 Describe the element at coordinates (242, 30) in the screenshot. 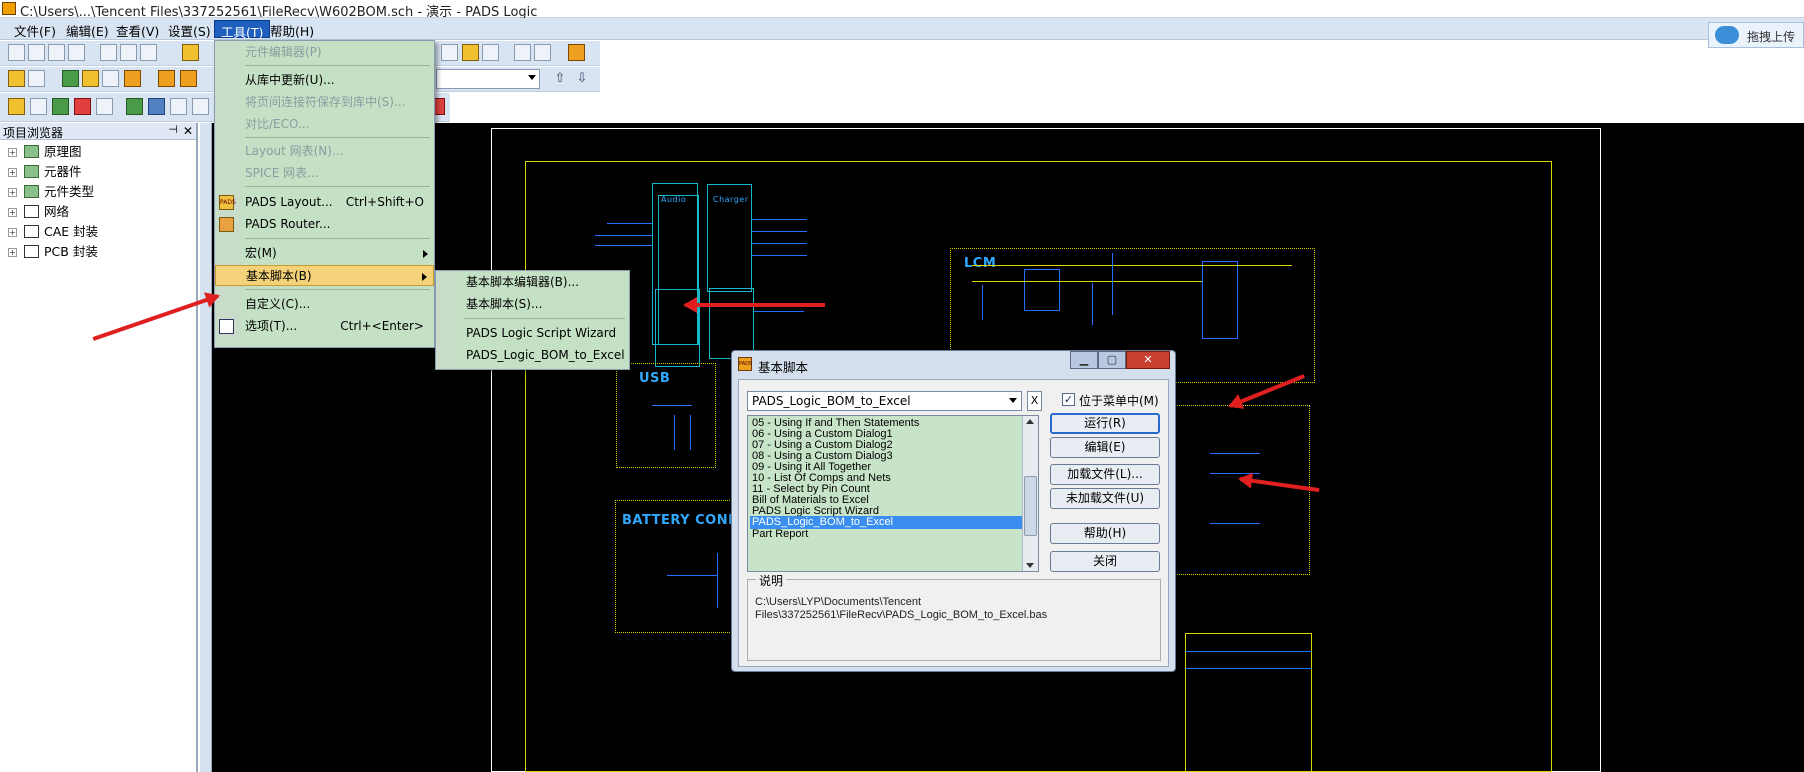

I see `menu-tools: 工具(T)` at that location.